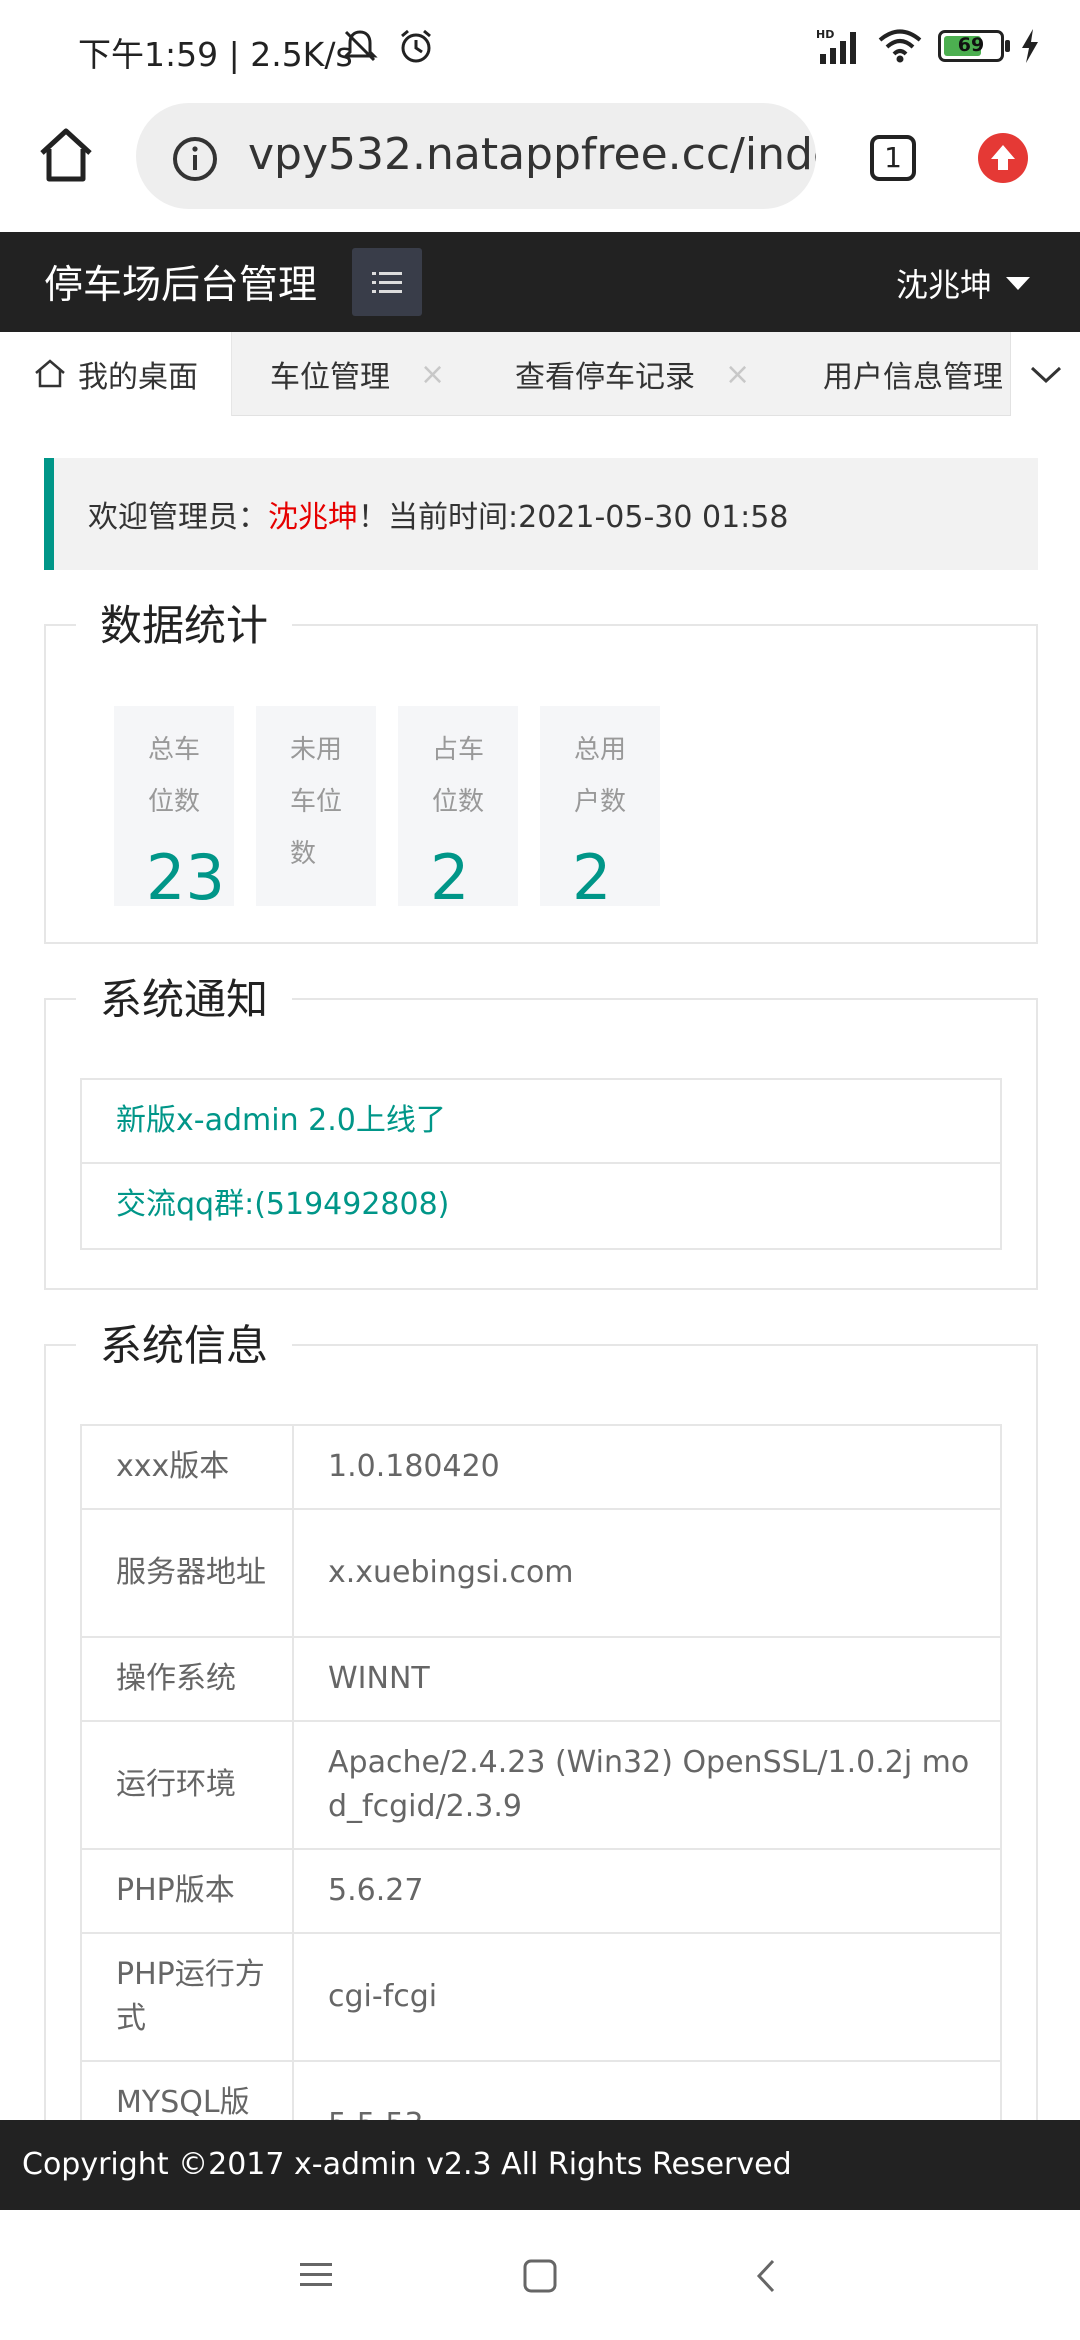  Describe the element at coordinates (138, 377) in the screenshot. I see `tab-label: 我的桌面` at that location.